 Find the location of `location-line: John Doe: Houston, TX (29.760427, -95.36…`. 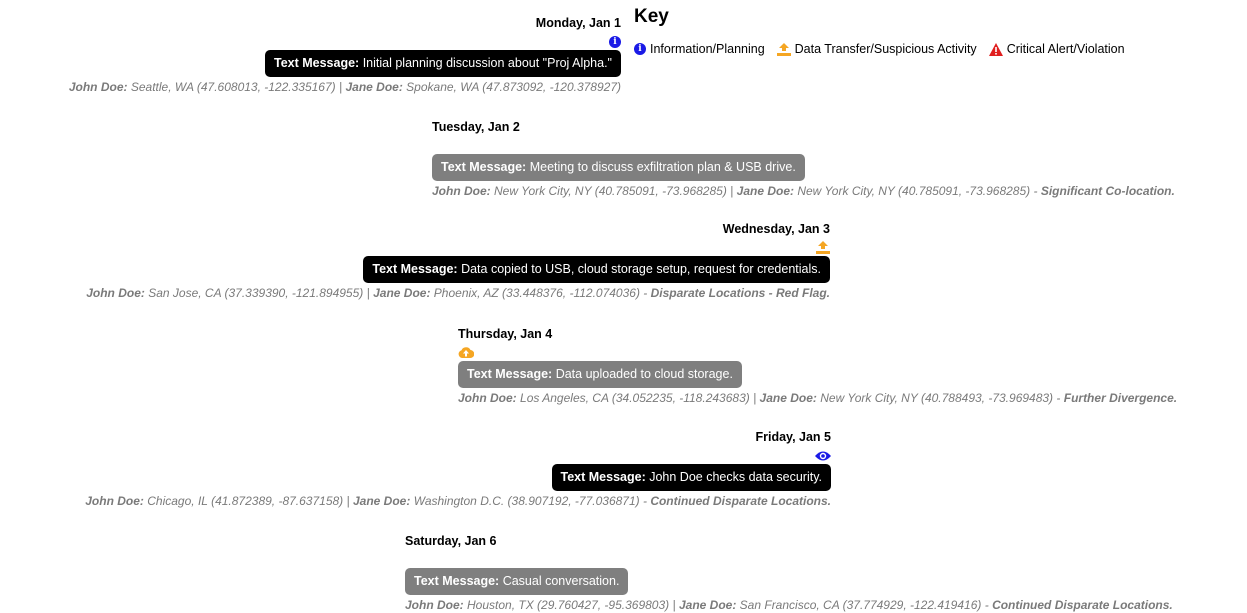

location-line: John Doe: Houston, TX (29.760427, -95.36… is located at coordinates (789, 605).